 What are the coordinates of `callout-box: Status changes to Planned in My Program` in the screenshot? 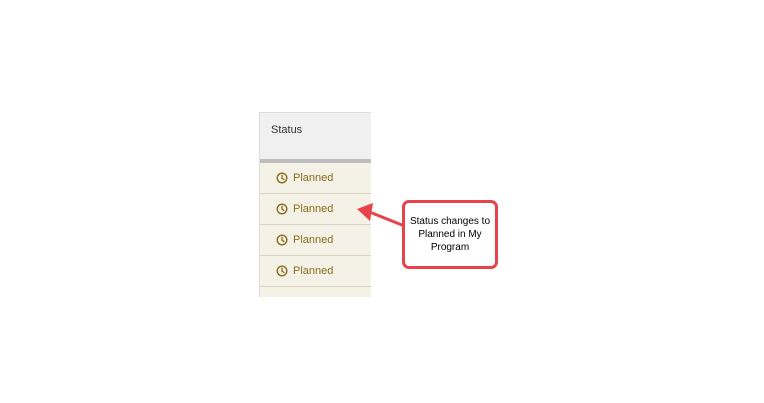 It's located at (450, 234).